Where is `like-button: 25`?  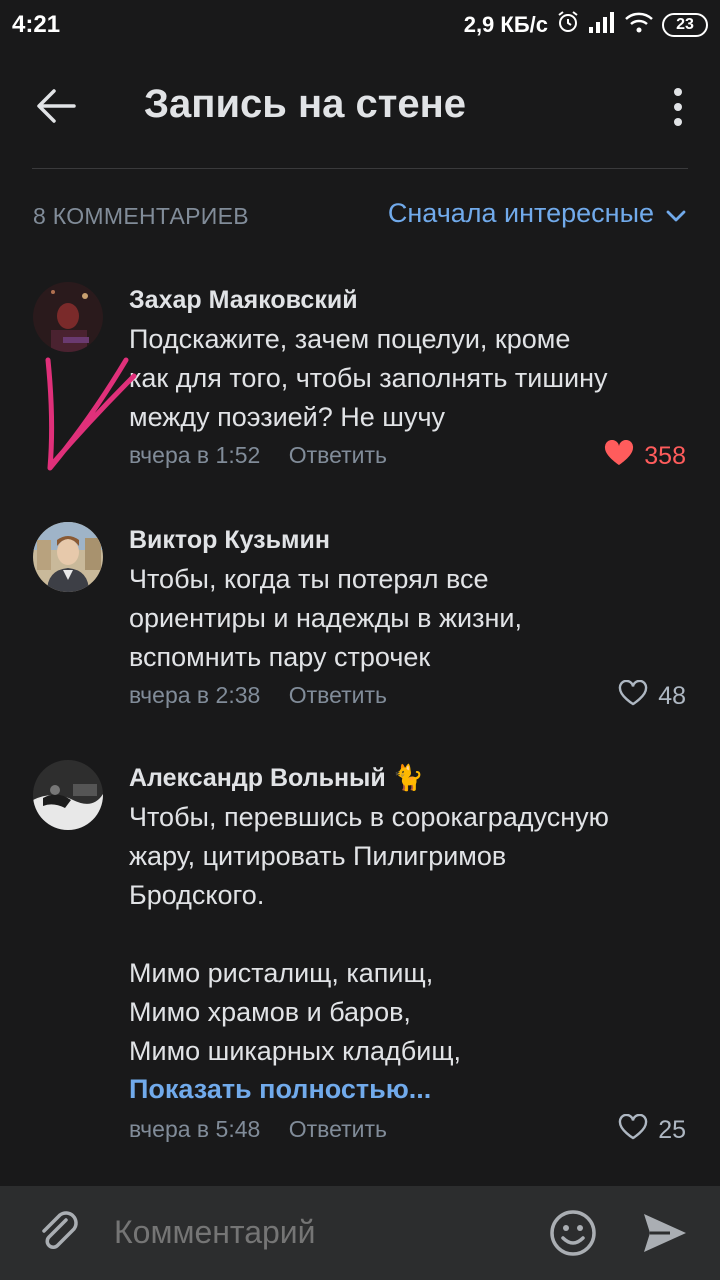
like-button: 25 is located at coordinates (652, 1130).